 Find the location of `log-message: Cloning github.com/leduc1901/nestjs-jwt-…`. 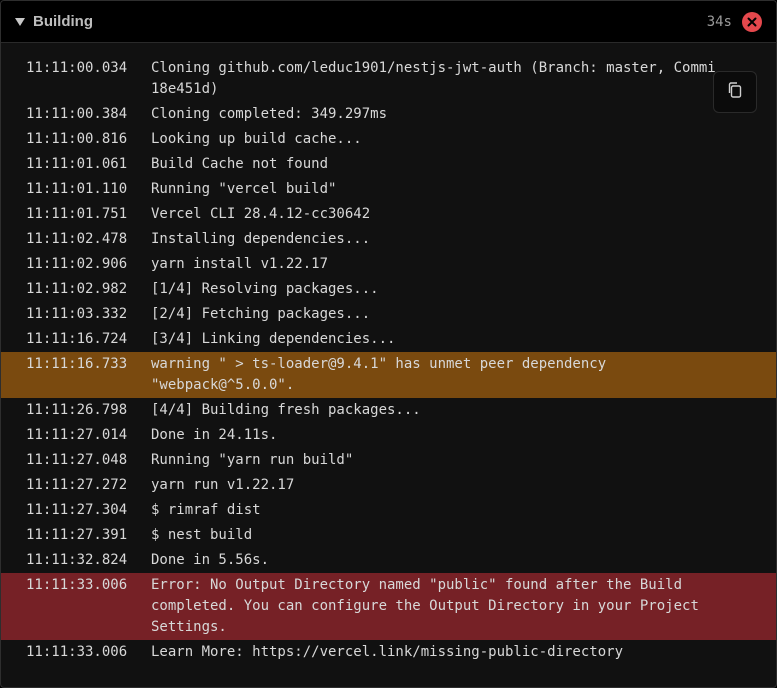

log-message: Cloning github.com/leduc1901/nestjs-jwt-… is located at coordinates (433, 78).